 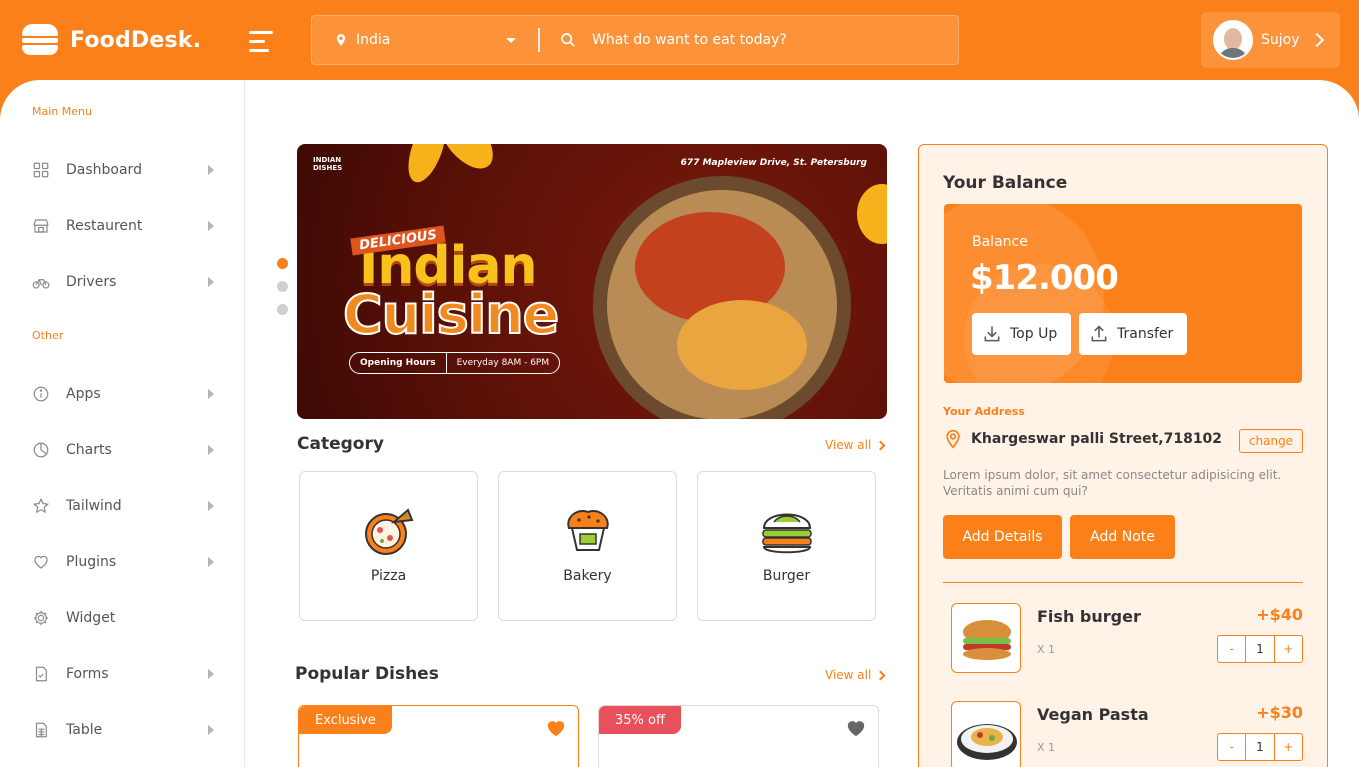 What do you see at coordinates (83, 394) in the screenshot?
I see `sidebar-item-label: Apps` at bounding box center [83, 394].